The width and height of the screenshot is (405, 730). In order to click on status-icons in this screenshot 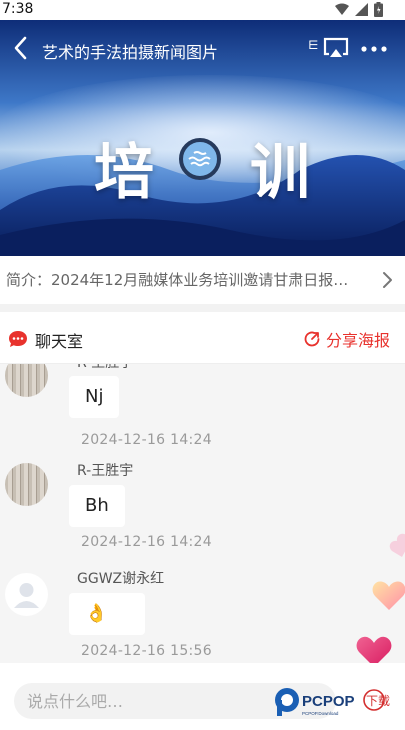, I will do `click(359, 9)`.